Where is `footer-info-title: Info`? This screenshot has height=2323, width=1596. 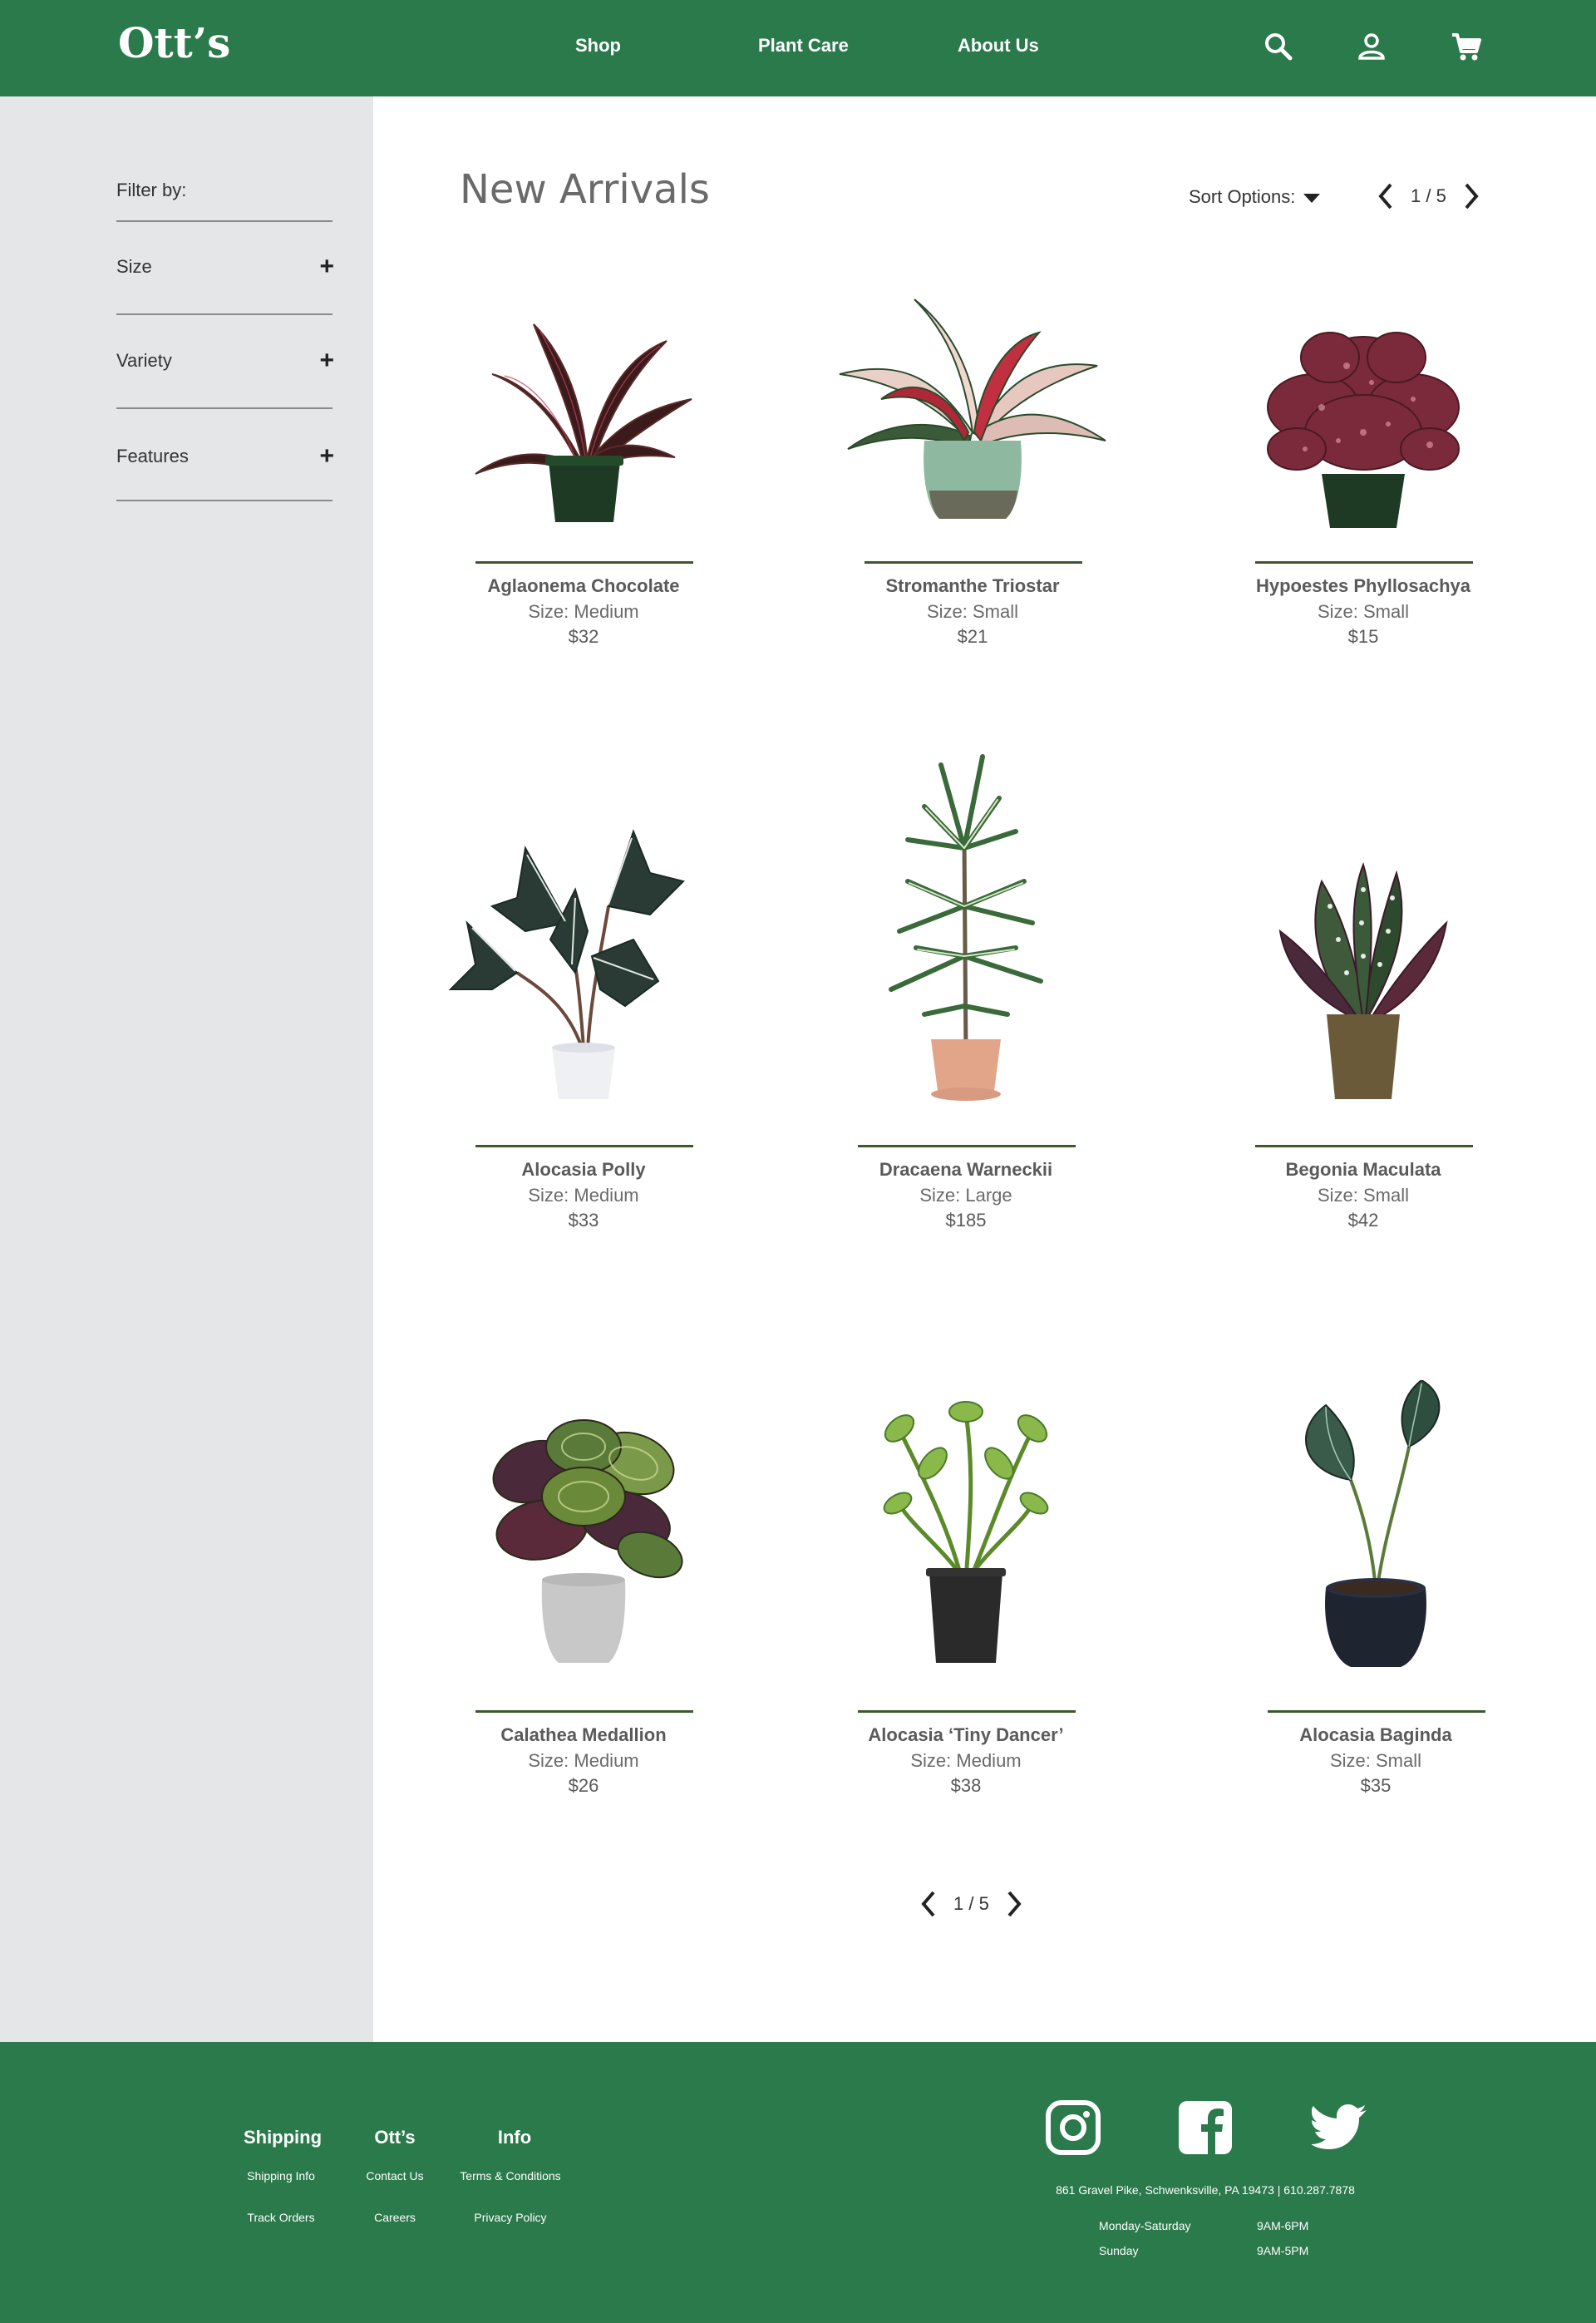 footer-info-title: Info is located at coordinates (514, 2137).